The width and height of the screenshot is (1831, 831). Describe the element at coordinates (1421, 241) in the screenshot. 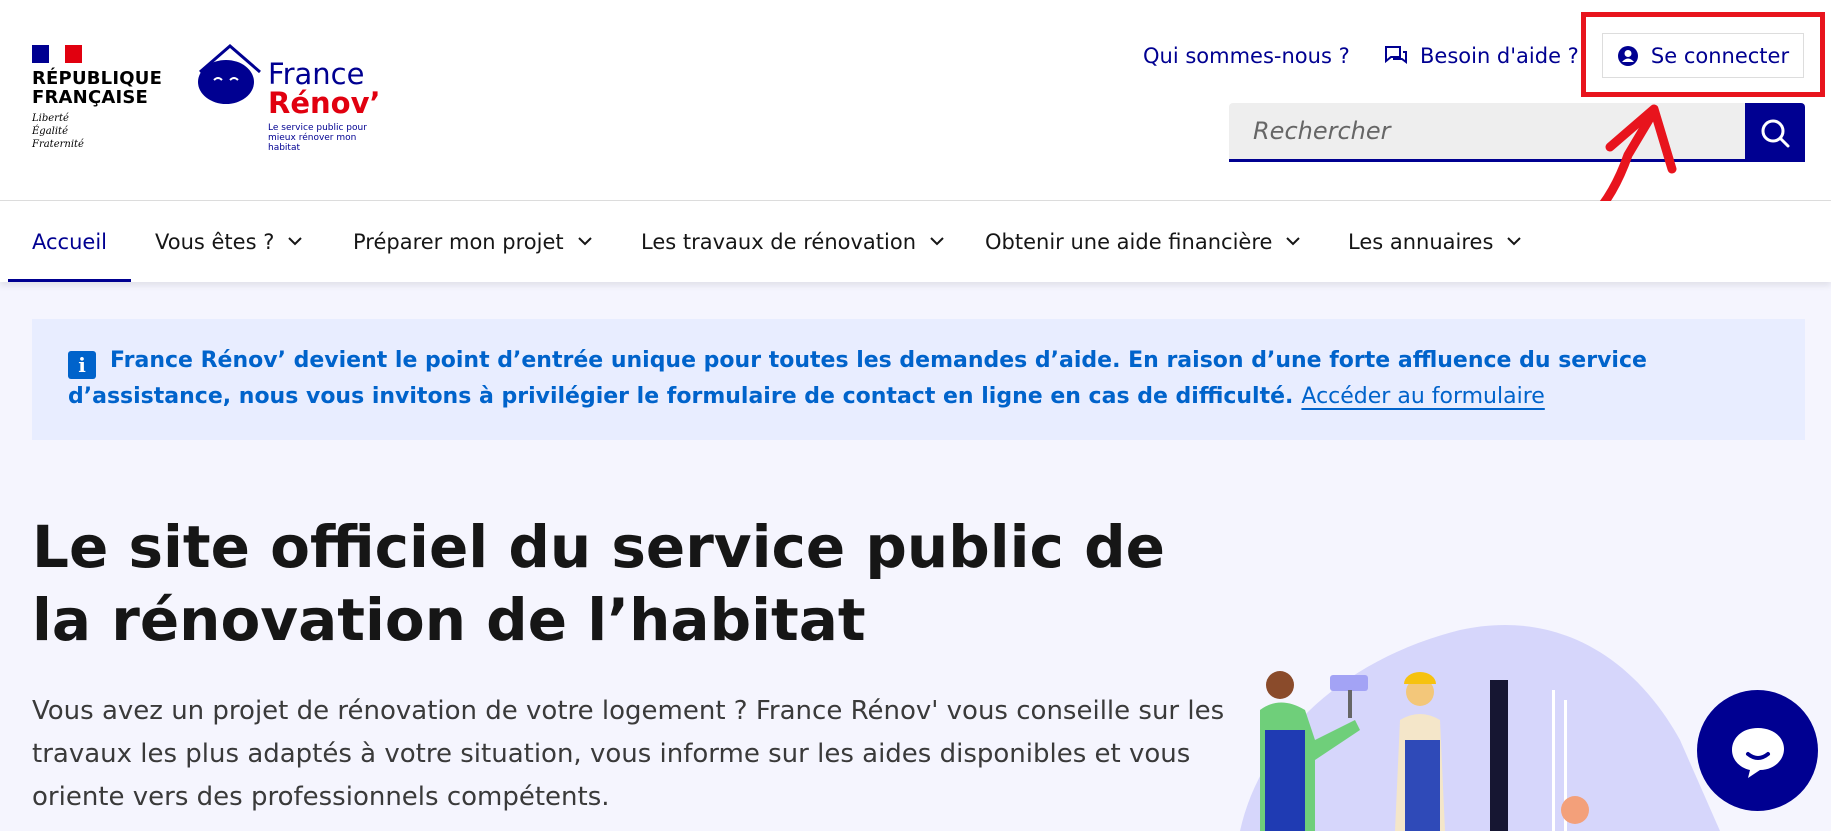

I see `nav-item-label: Les annuaires` at that location.